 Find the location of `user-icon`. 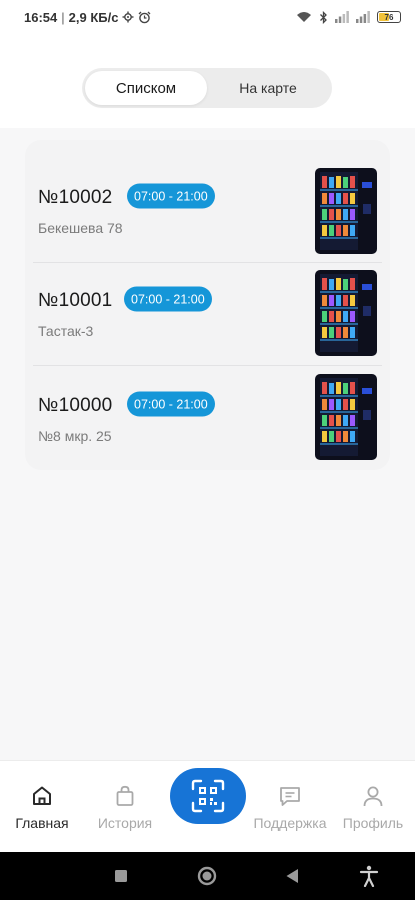

user-icon is located at coordinates (373, 796).